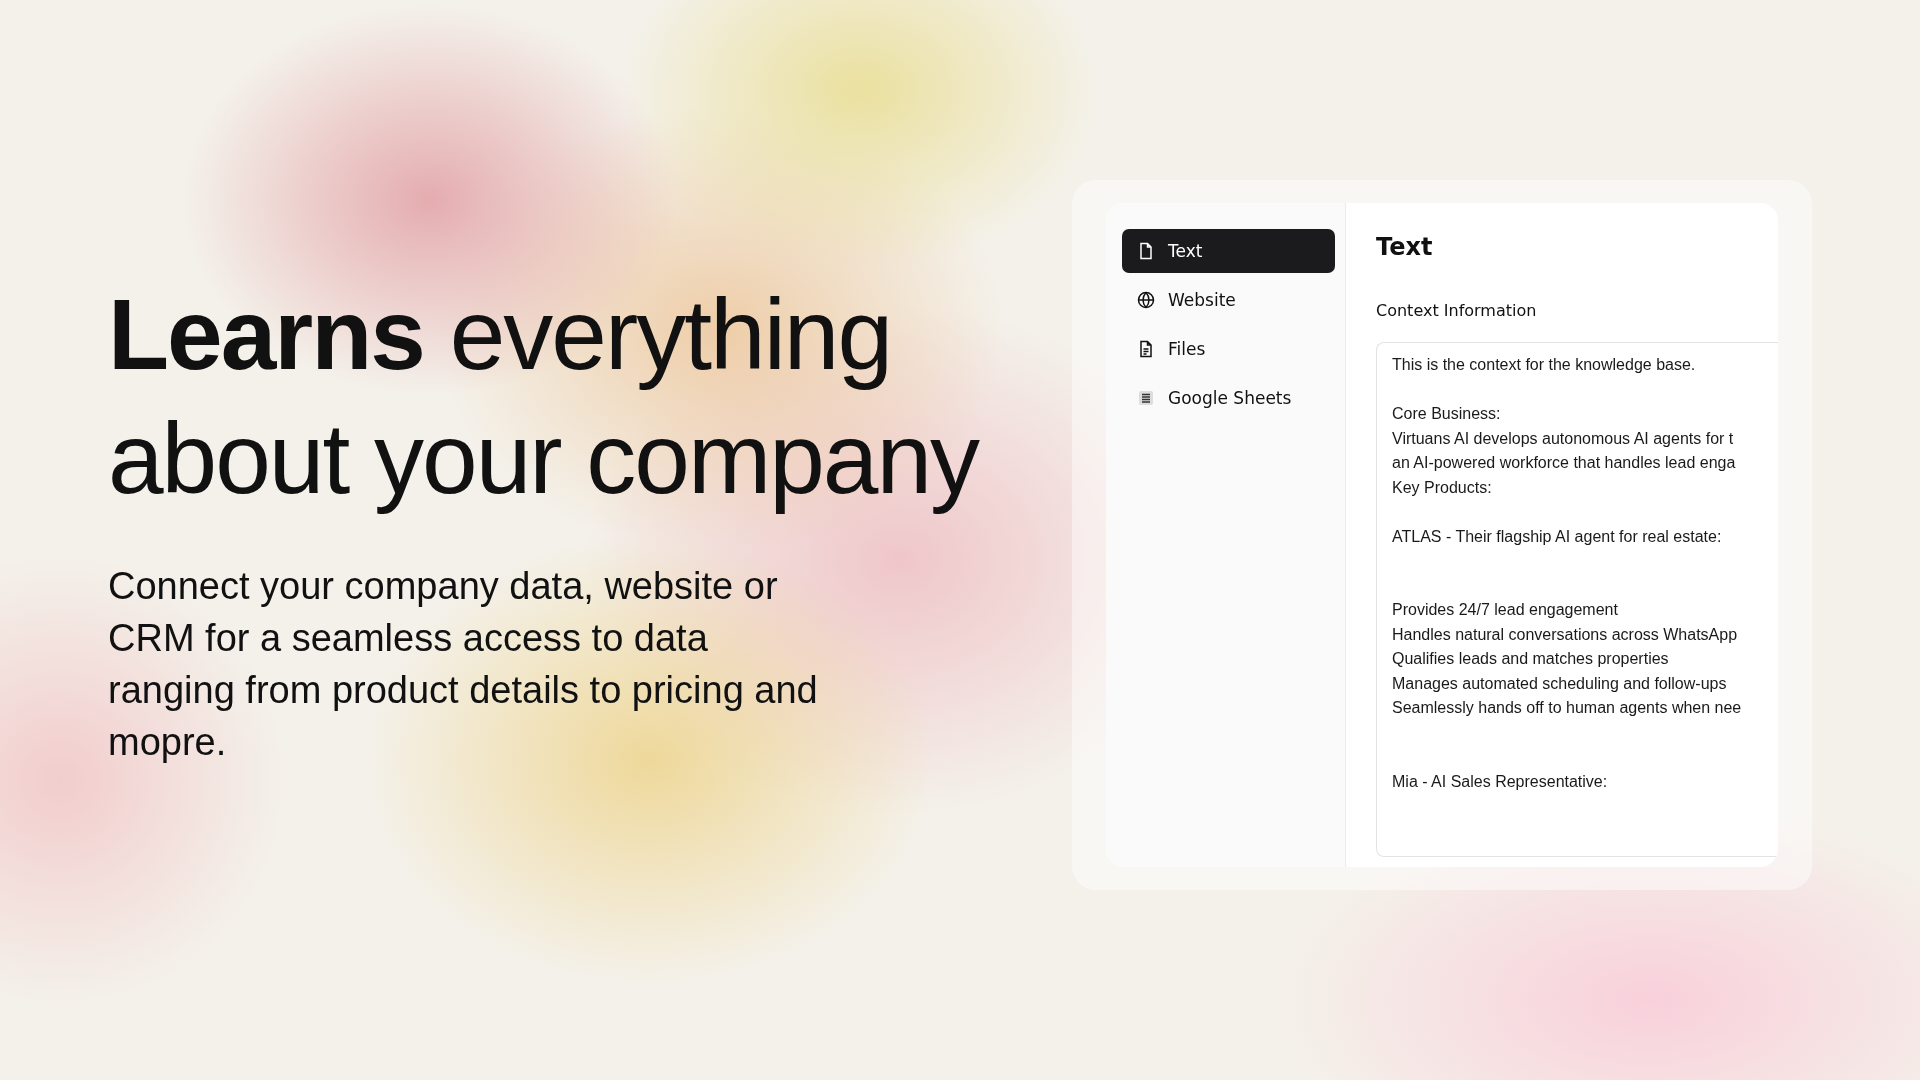 The height and width of the screenshot is (1080, 1920). I want to click on source-tab: Google Sheets, so click(1228, 398).